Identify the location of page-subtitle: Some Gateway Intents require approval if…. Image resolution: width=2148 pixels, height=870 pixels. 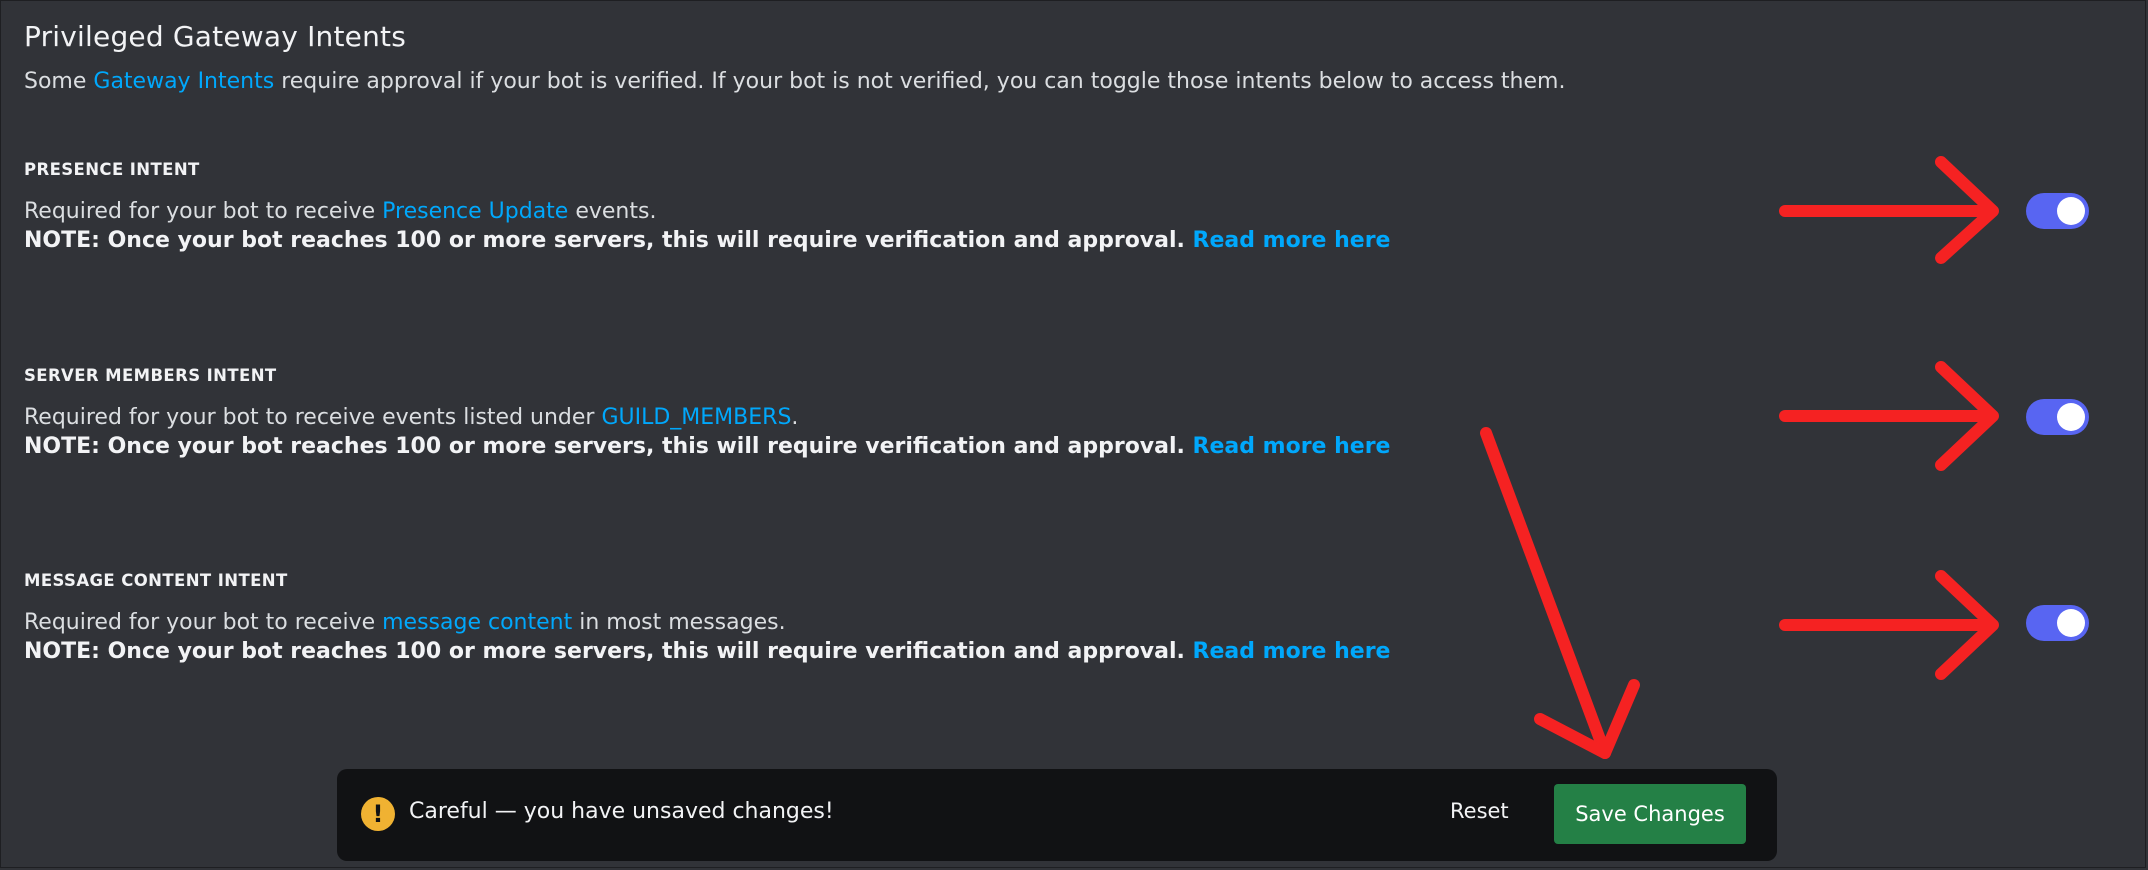
(794, 81).